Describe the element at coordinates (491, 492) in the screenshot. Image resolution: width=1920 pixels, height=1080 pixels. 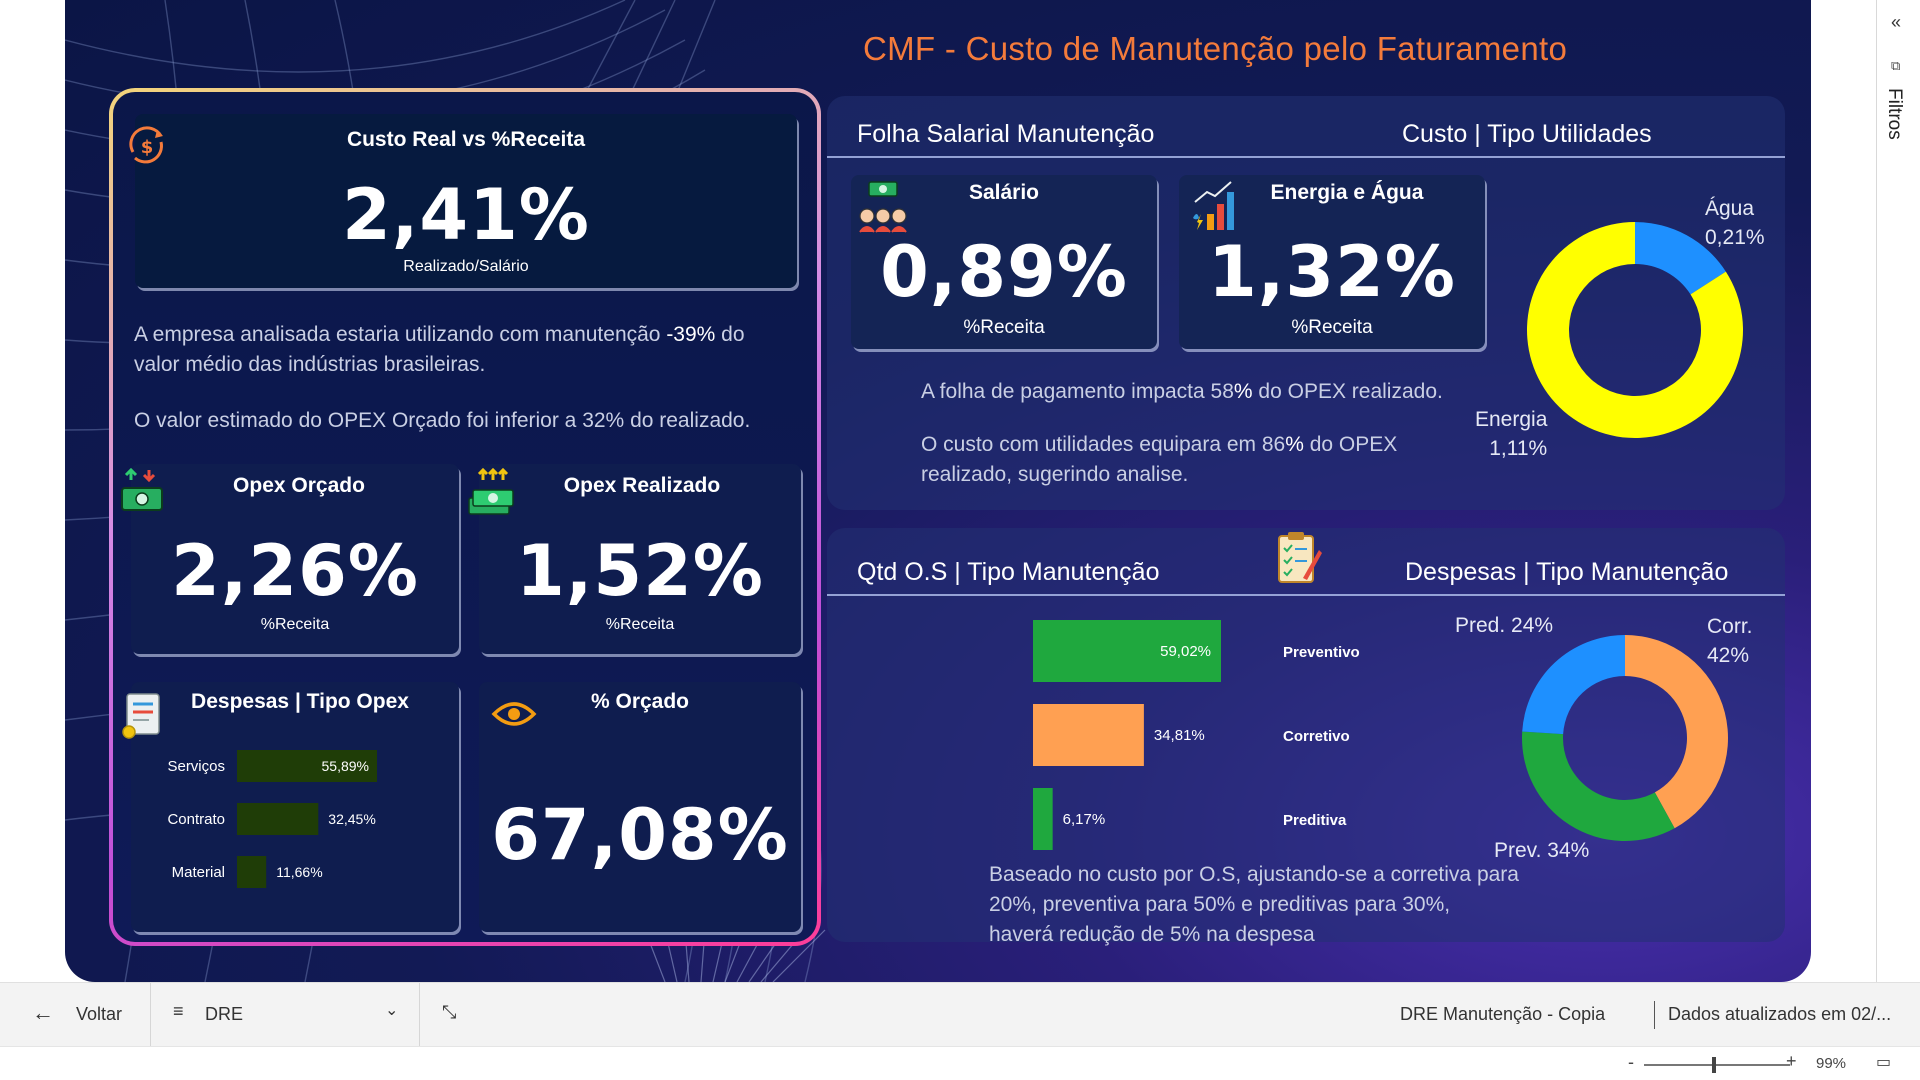
I see `money-stack-up-icon` at that location.